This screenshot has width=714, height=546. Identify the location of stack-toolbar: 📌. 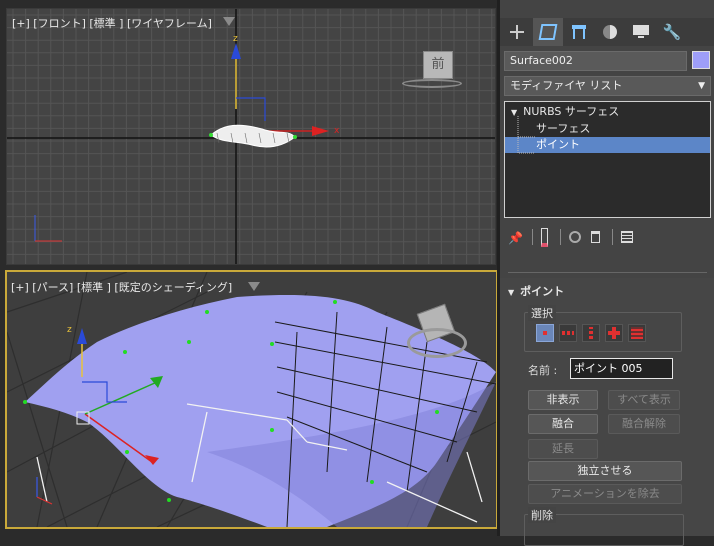
(570, 237).